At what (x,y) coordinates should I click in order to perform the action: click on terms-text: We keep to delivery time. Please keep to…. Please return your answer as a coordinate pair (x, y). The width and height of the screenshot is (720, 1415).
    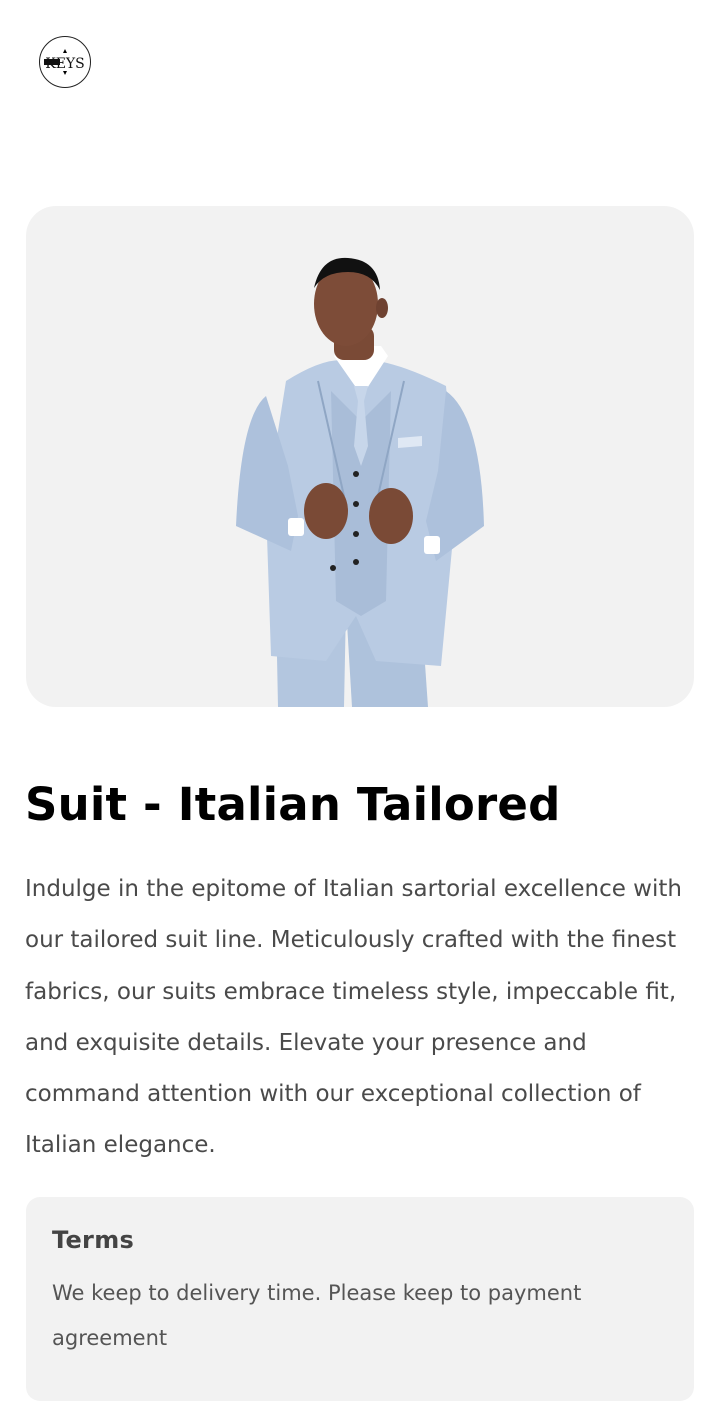
    Looking at the image, I should click on (317, 1315).